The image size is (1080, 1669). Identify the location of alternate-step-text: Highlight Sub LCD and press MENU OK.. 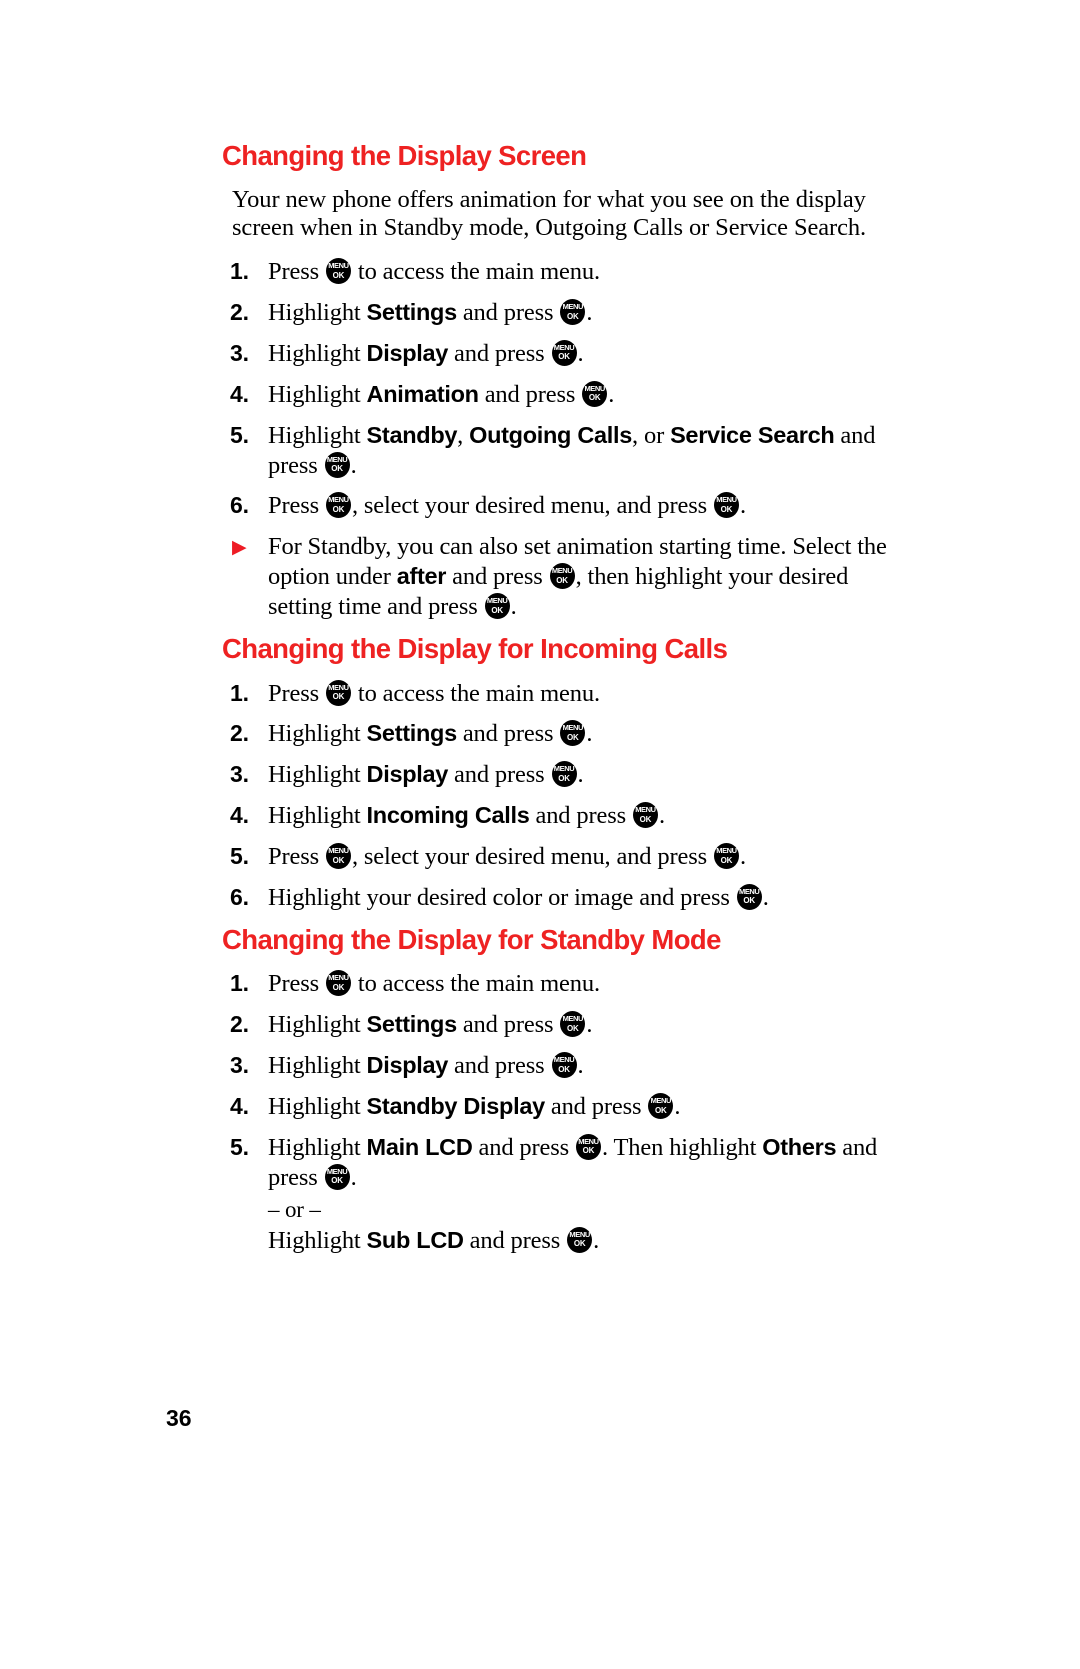
(434, 1240).